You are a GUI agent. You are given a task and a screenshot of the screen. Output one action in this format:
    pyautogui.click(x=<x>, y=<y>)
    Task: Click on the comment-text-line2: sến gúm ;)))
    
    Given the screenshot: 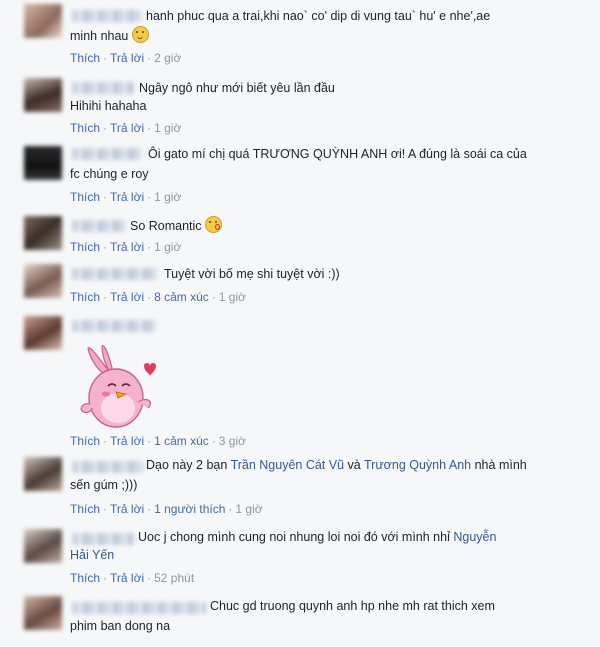 What is the action you would take?
    pyautogui.click(x=104, y=485)
    